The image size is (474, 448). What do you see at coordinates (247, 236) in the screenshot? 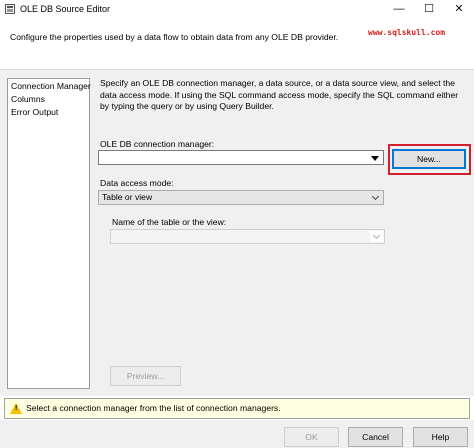
I see `table-name-combo` at bounding box center [247, 236].